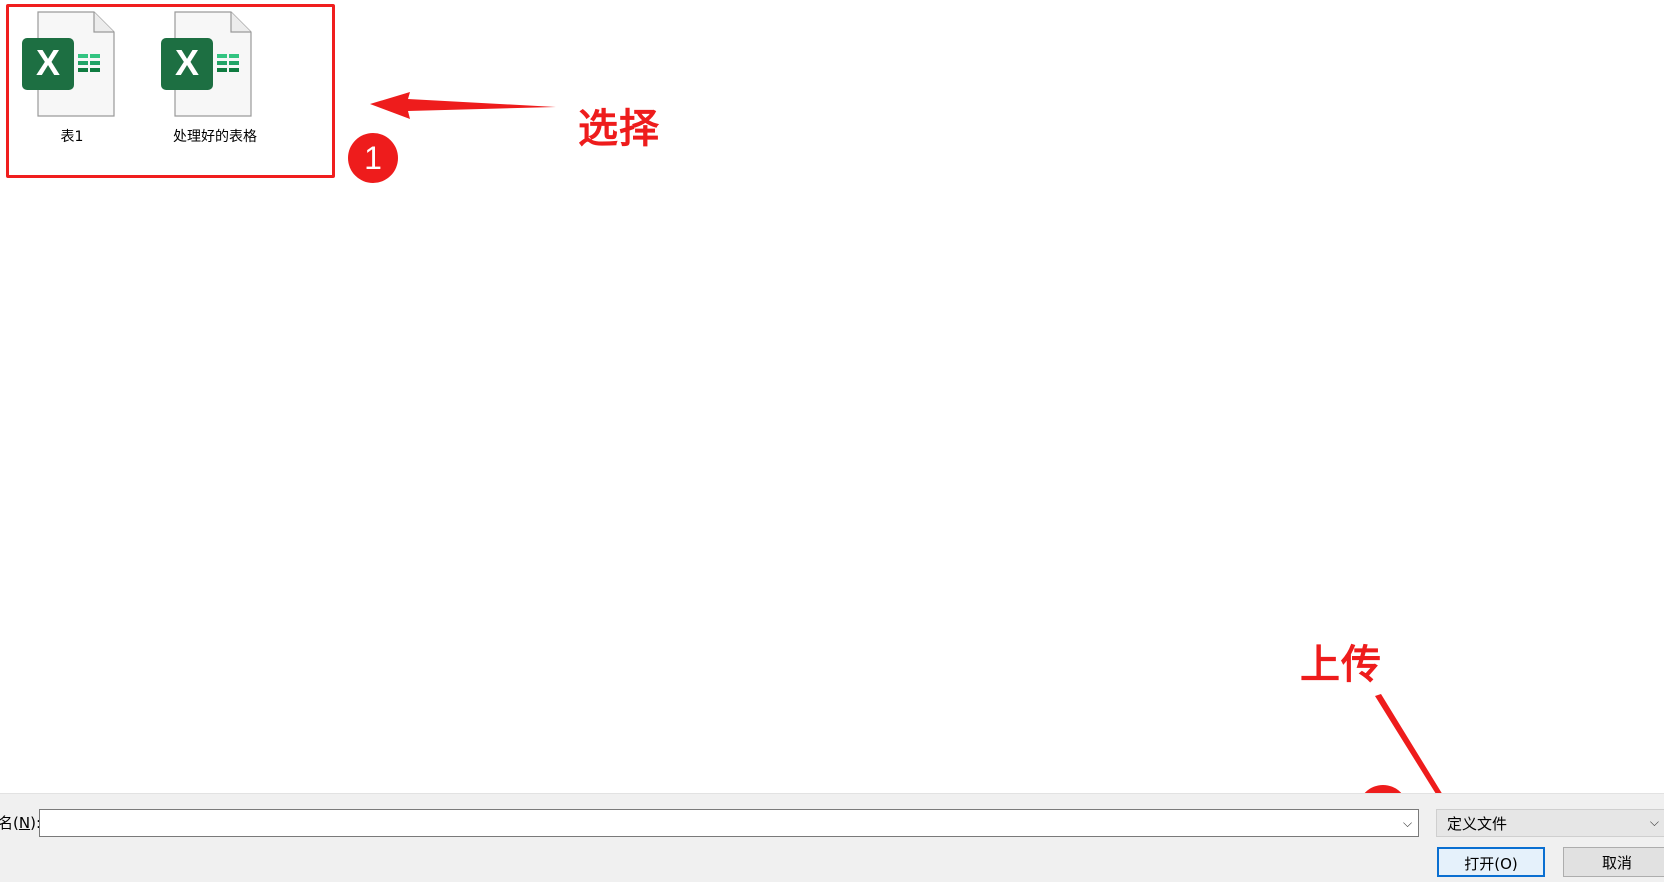 This screenshot has height=882, width=1664. Describe the element at coordinates (1613, 862) in the screenshot. I see `cancel-button: 取消` at that location.